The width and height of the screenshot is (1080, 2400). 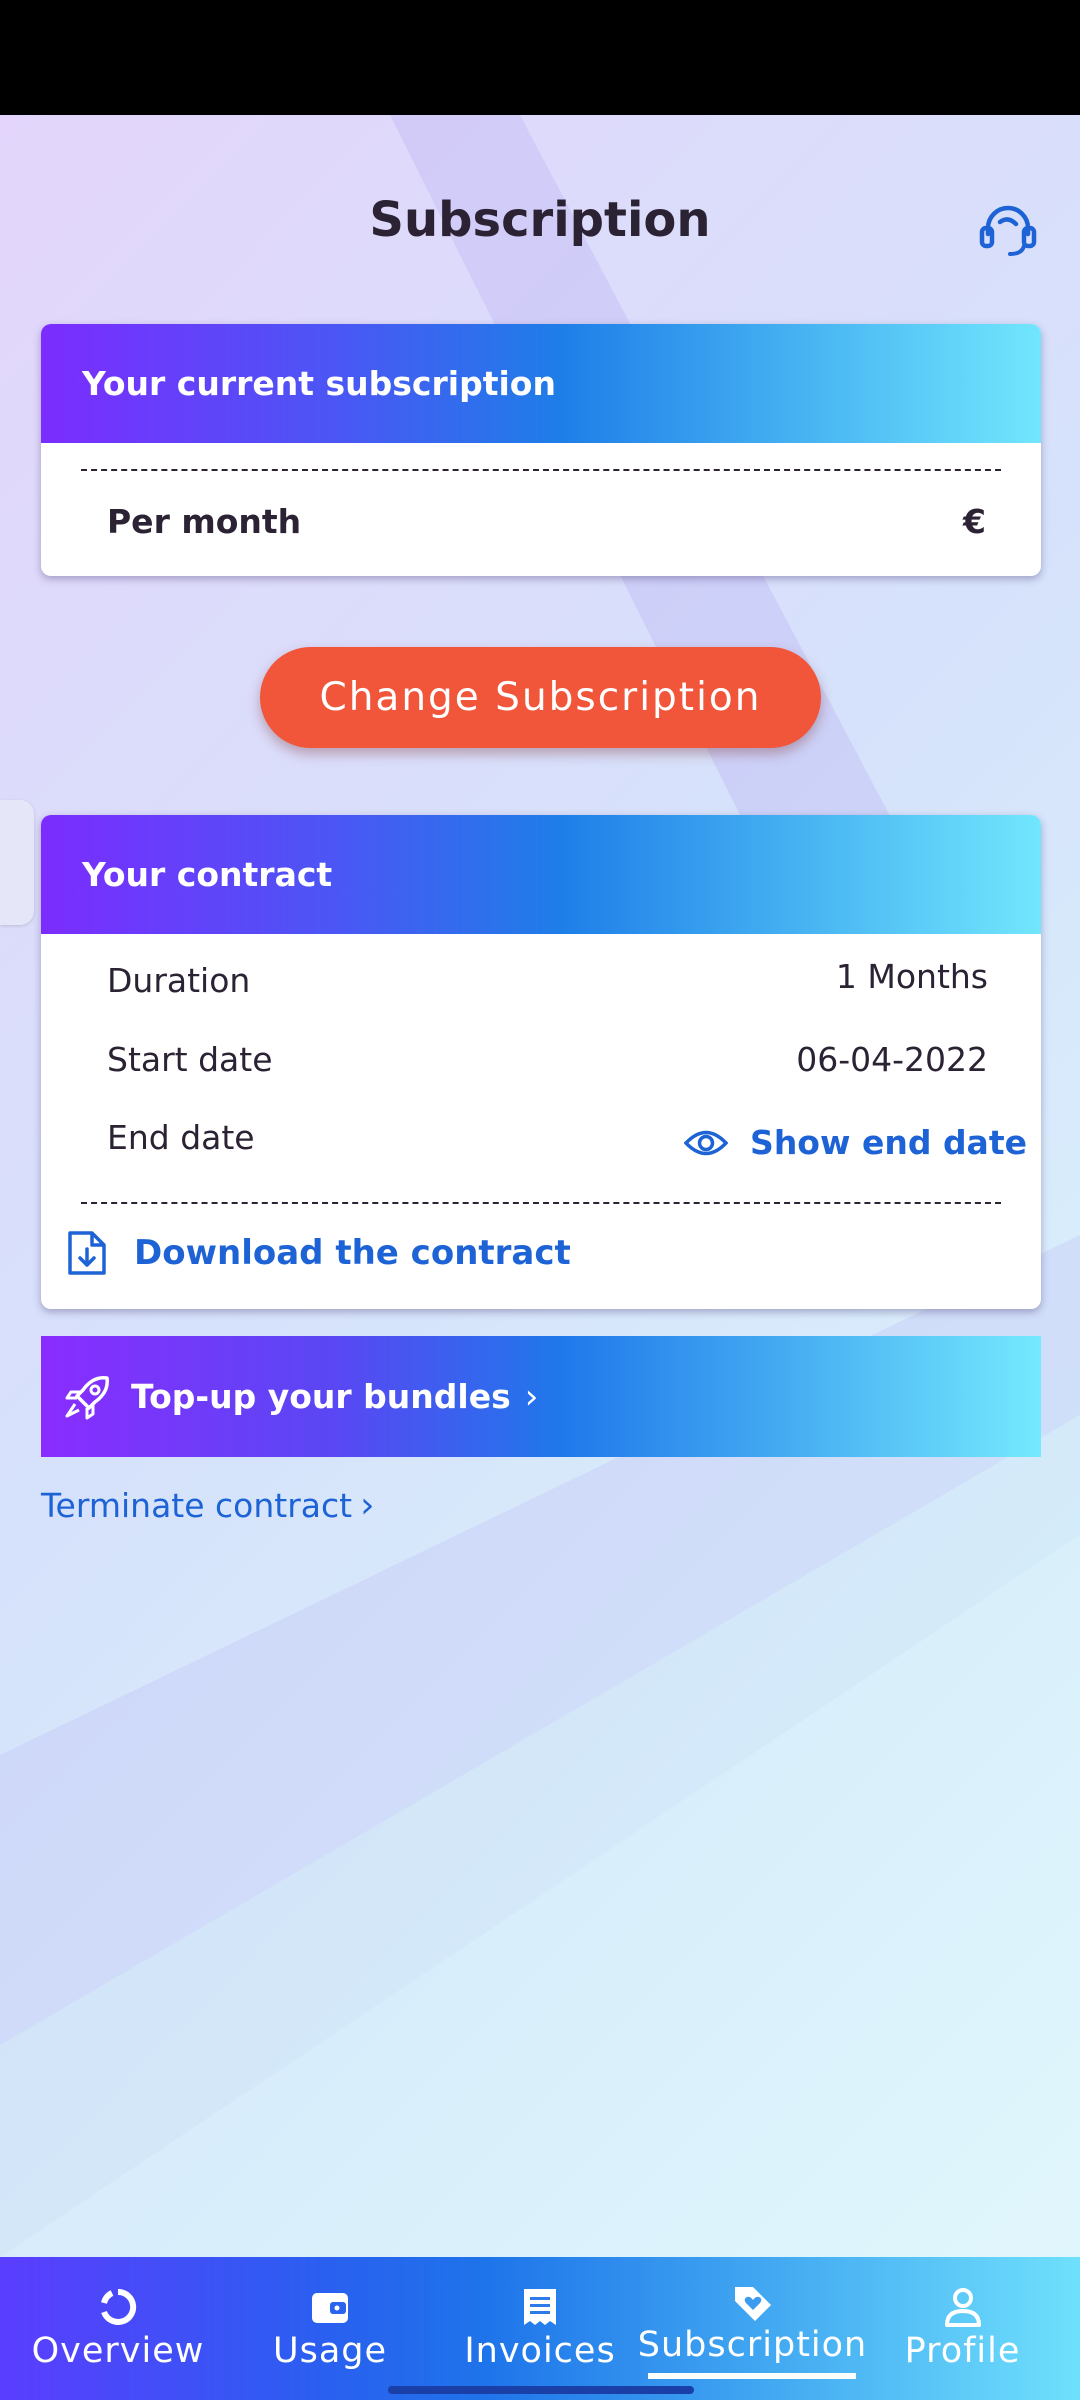 What do you see at coordinates (962, 2351) in the screenshot?
I see `nav-label: Profile` at bounding box center [962, 2351].